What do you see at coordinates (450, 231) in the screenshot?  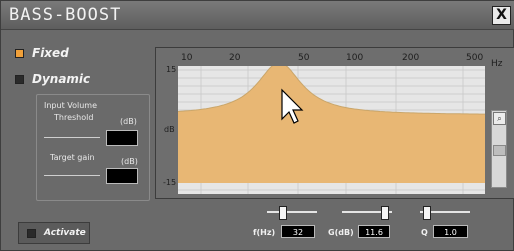 I see `q-value-box: 1.0` at bounding box center [450, 231].